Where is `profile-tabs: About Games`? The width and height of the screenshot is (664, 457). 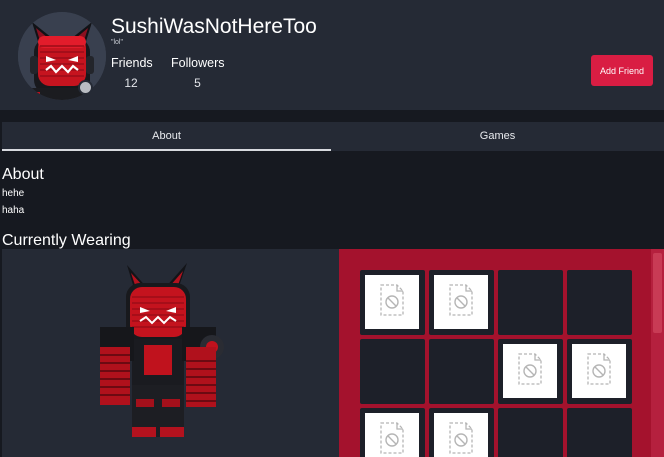 profile-tabs: About Games is located at coordinates (333, 136).